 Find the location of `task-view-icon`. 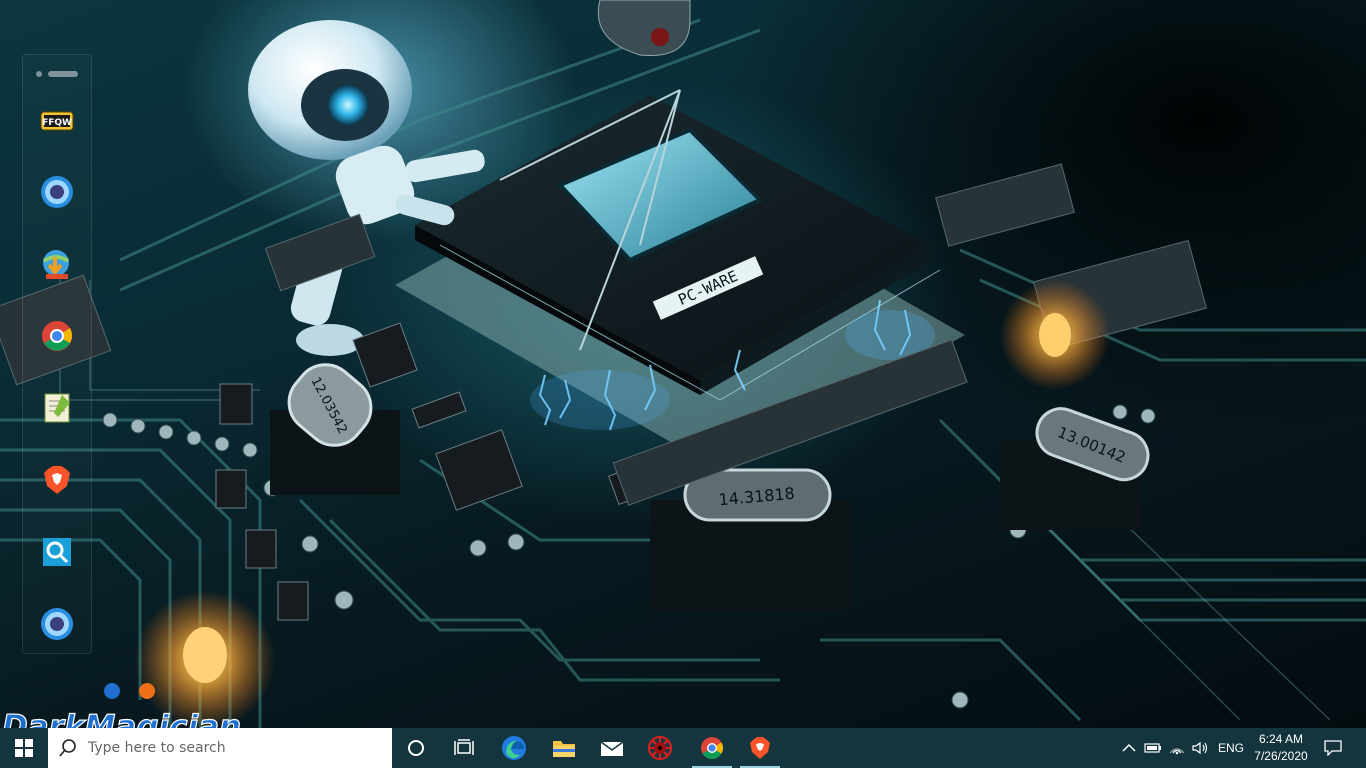

task-view-icon is located at coordinates (464, 747).